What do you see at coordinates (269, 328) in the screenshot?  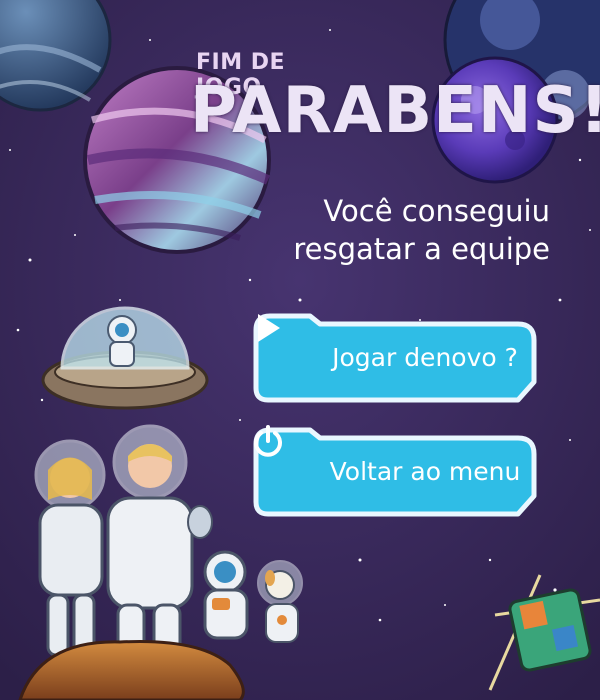 I see `play-icon` at bounding box center [269, 328].